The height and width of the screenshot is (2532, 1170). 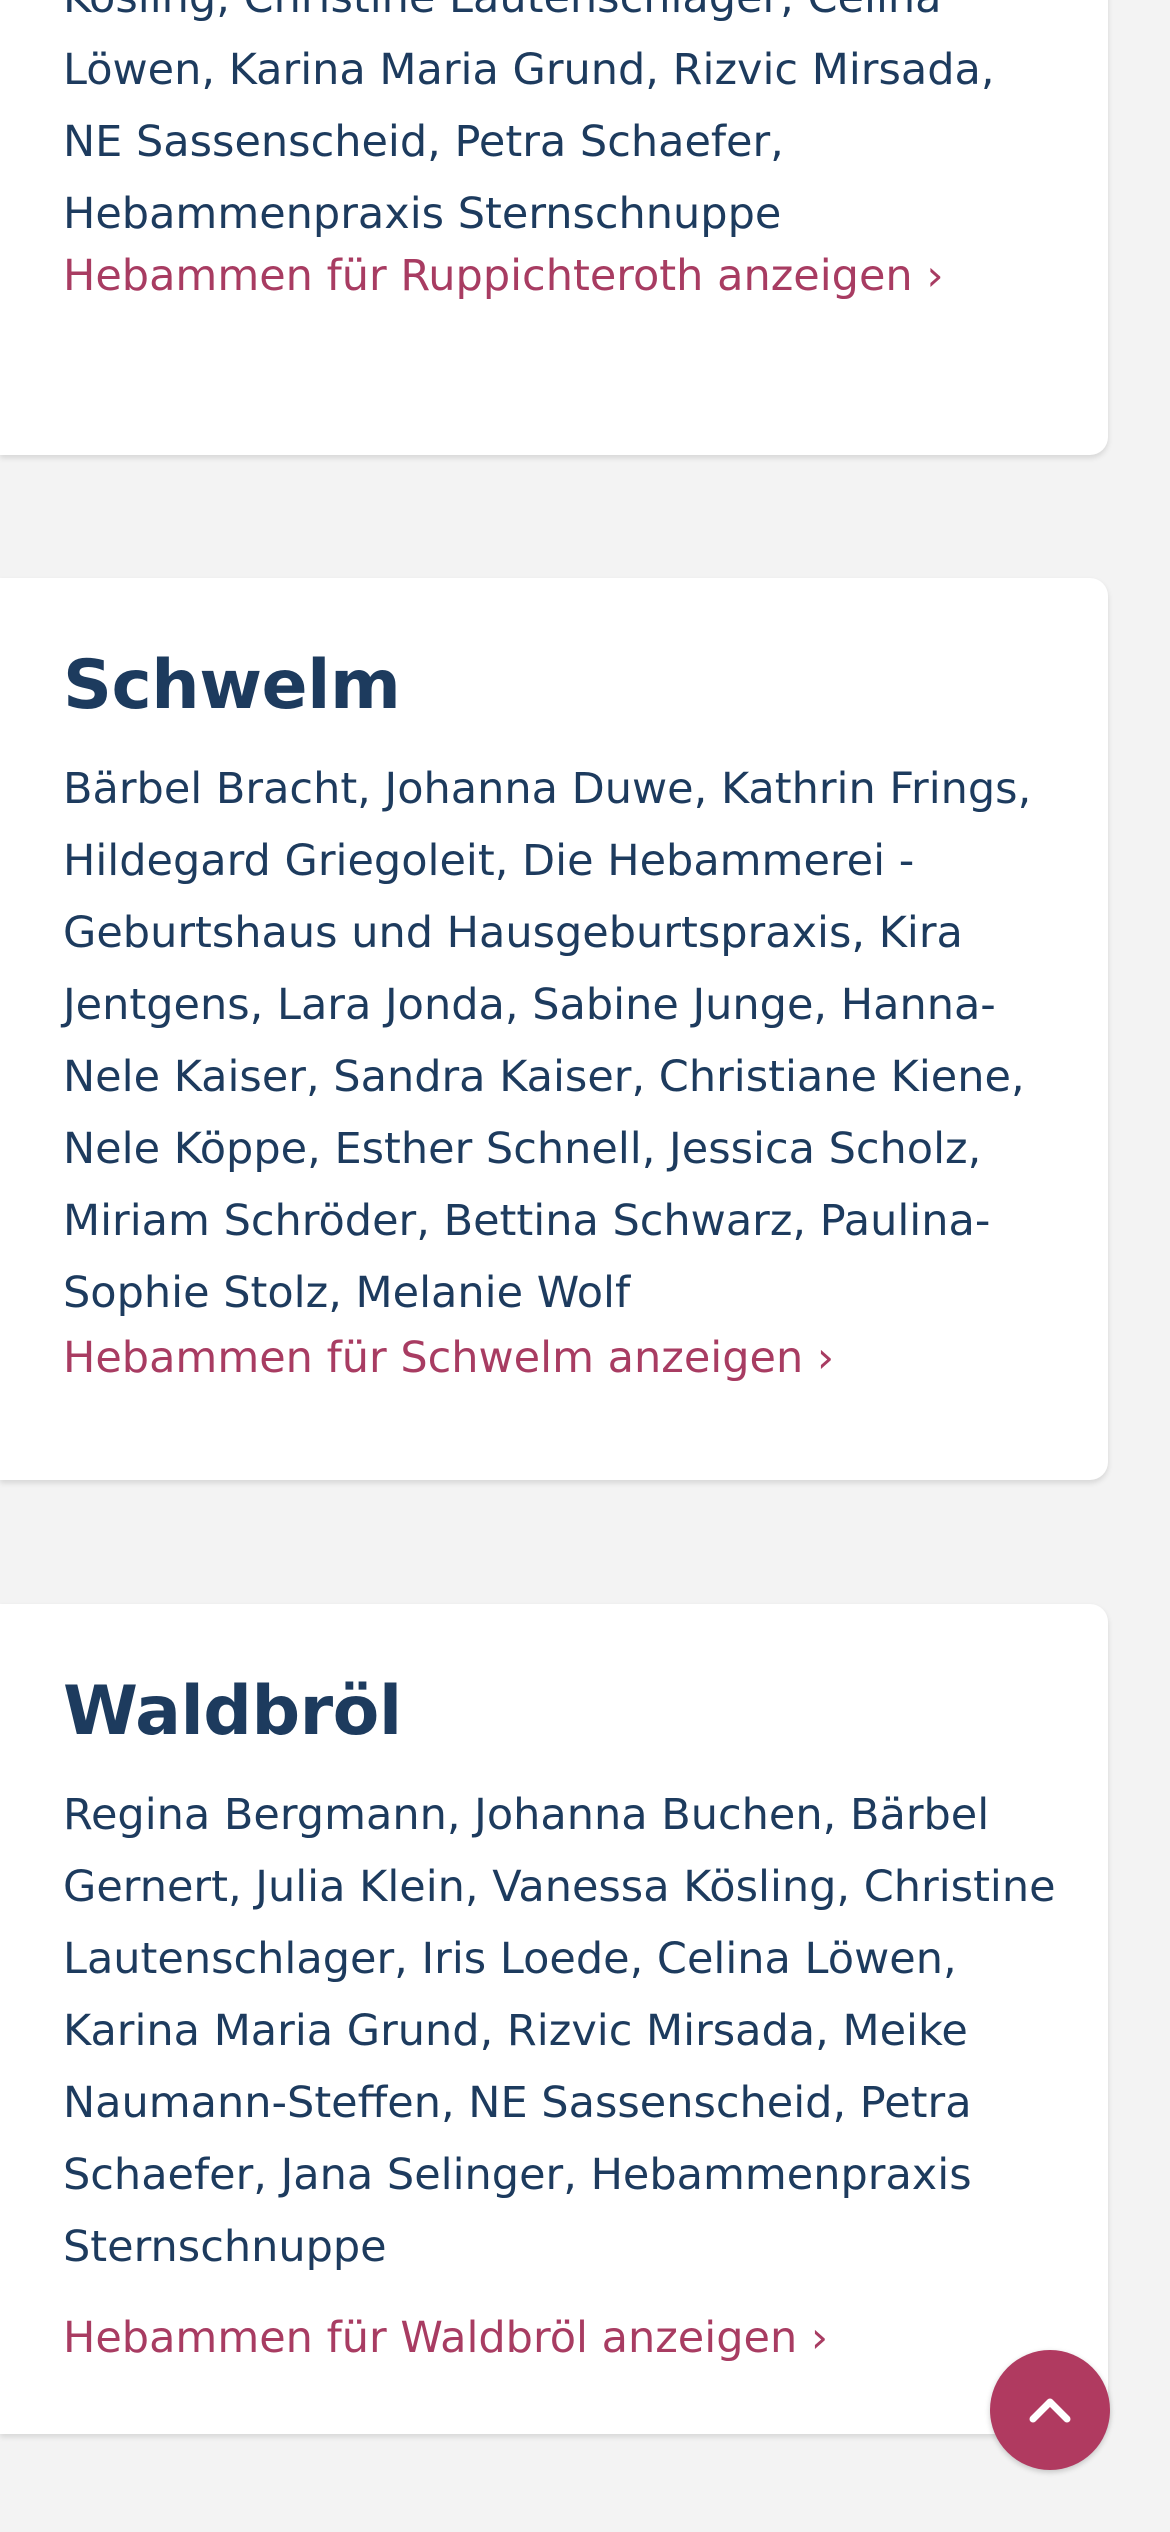 What do you see at coordinates (448, 1358) in the screenshot?
I see `show-midwives-schwelm-link: Hebammen für Schwelm anzeigen ›` at bounding box center [448, 1358].